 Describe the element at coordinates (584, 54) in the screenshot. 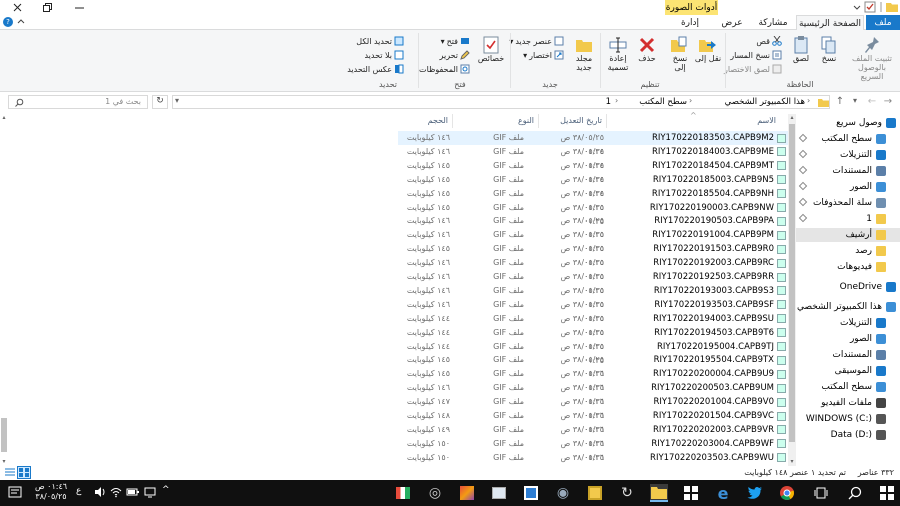

I see `new-folder-button: مجلد جديد` at that location.